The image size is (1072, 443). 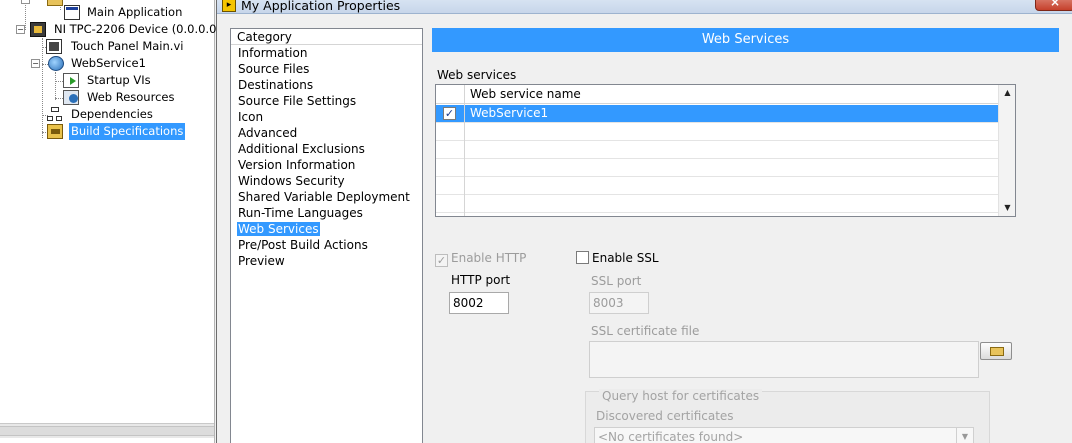 I want to click on category-header: Category, so click(x=326, y=37).